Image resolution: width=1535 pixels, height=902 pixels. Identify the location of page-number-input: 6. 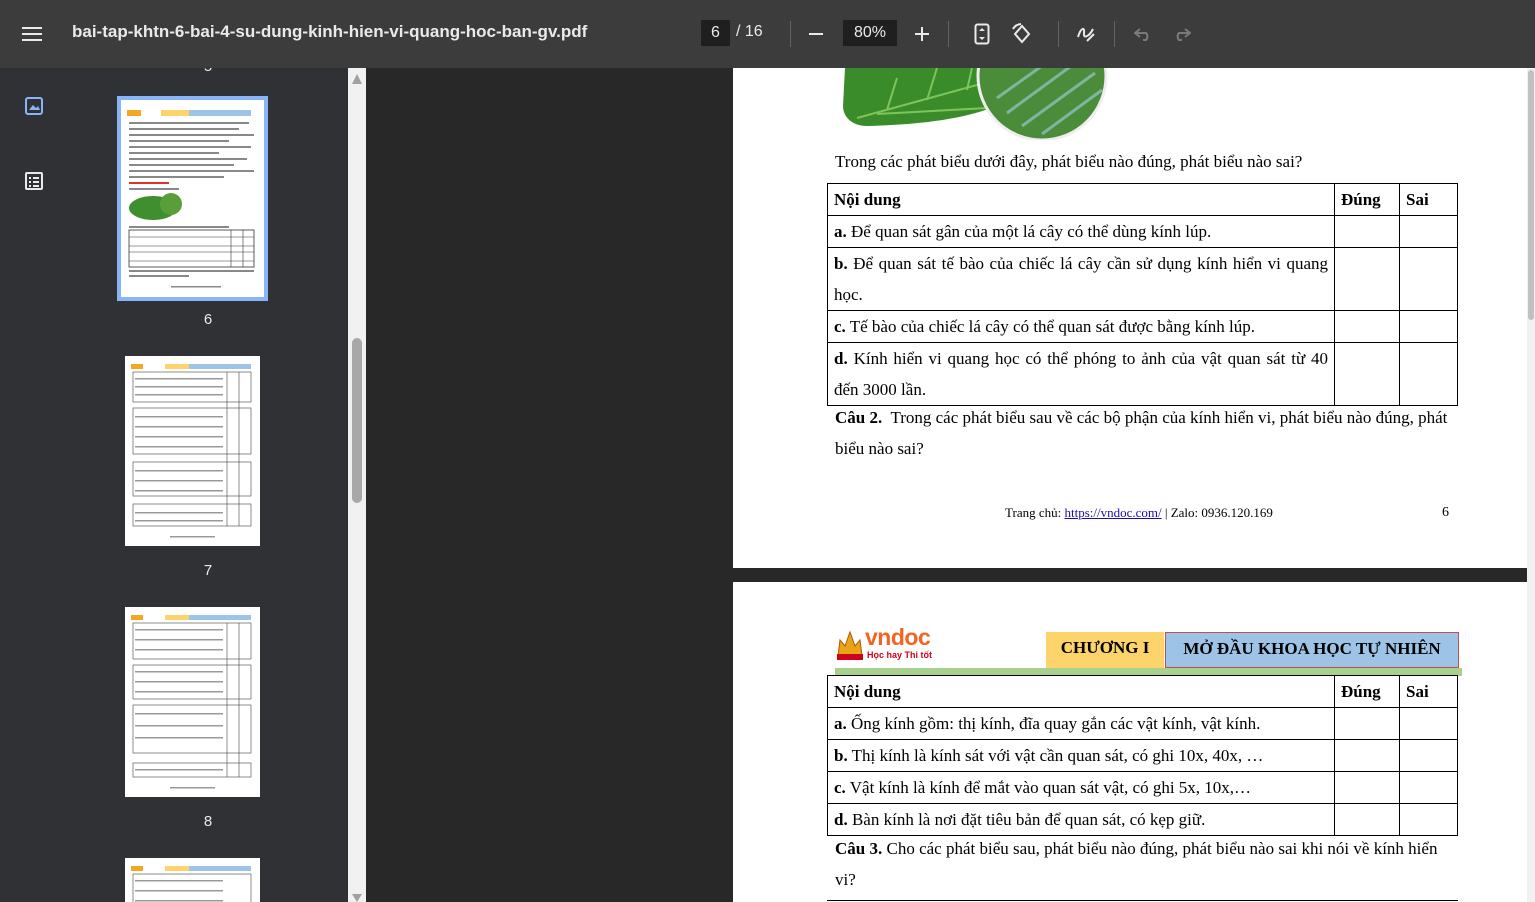
(715, 33).